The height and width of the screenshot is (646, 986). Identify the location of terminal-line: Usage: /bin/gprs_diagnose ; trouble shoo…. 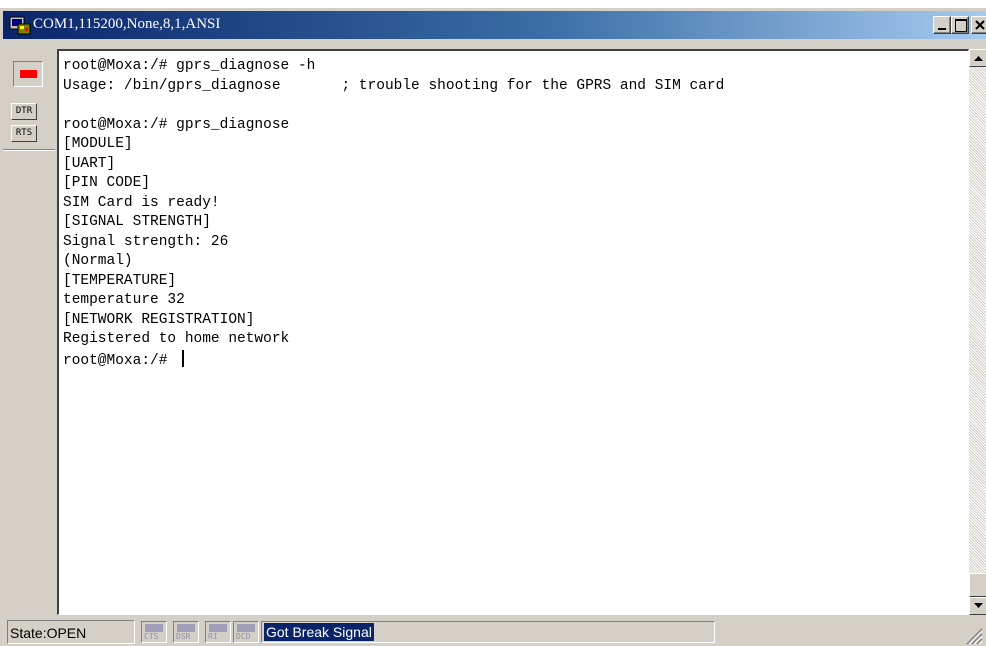
(394, 85).